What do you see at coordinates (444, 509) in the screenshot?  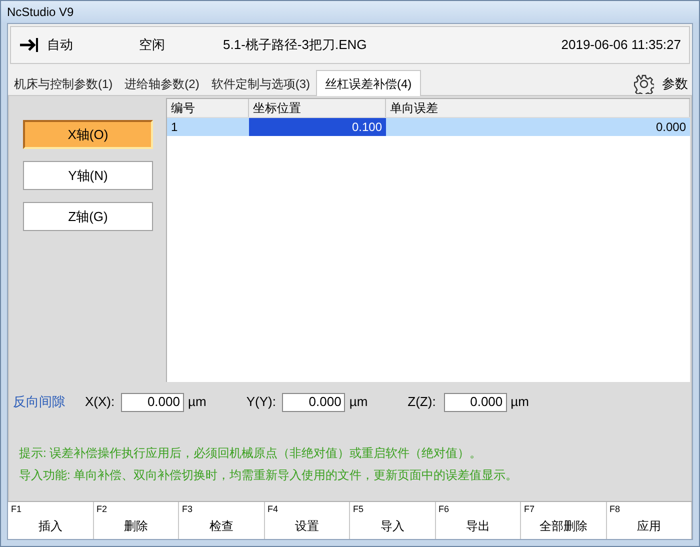 I see `key-label: F6` at bounding box center [444, 509].